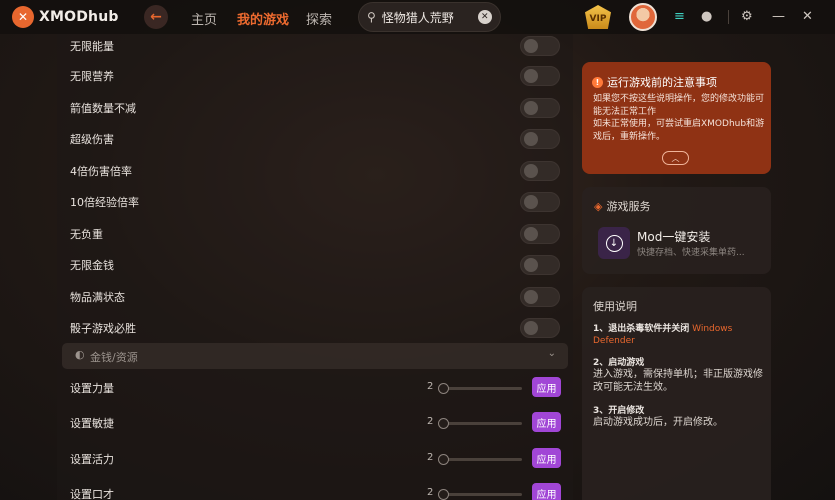  What do you see at coordinates (658, 422) in the screenshot?
I see `step3-text: 启动游戏成功后，开启修改。` at bounding box center [658, 422].